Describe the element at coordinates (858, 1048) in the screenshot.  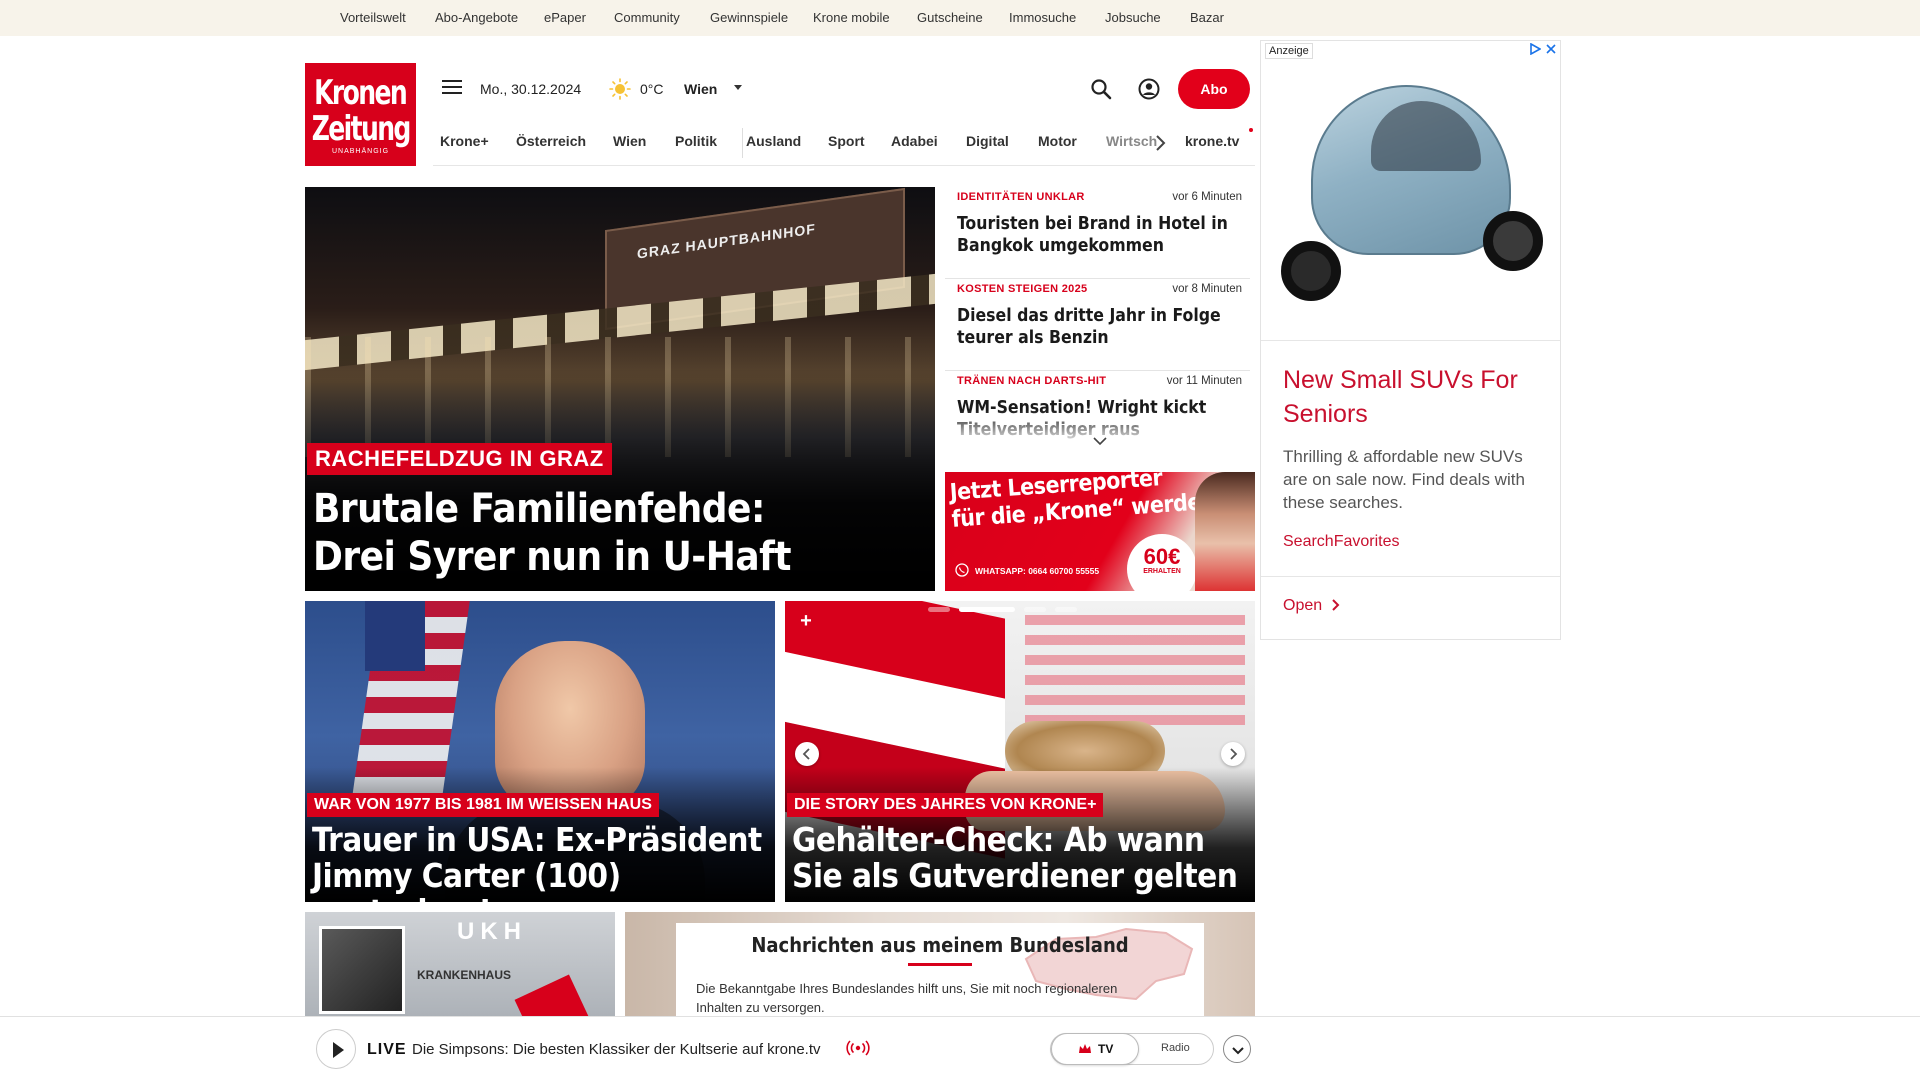
I see `broadcast-icon` at that location.